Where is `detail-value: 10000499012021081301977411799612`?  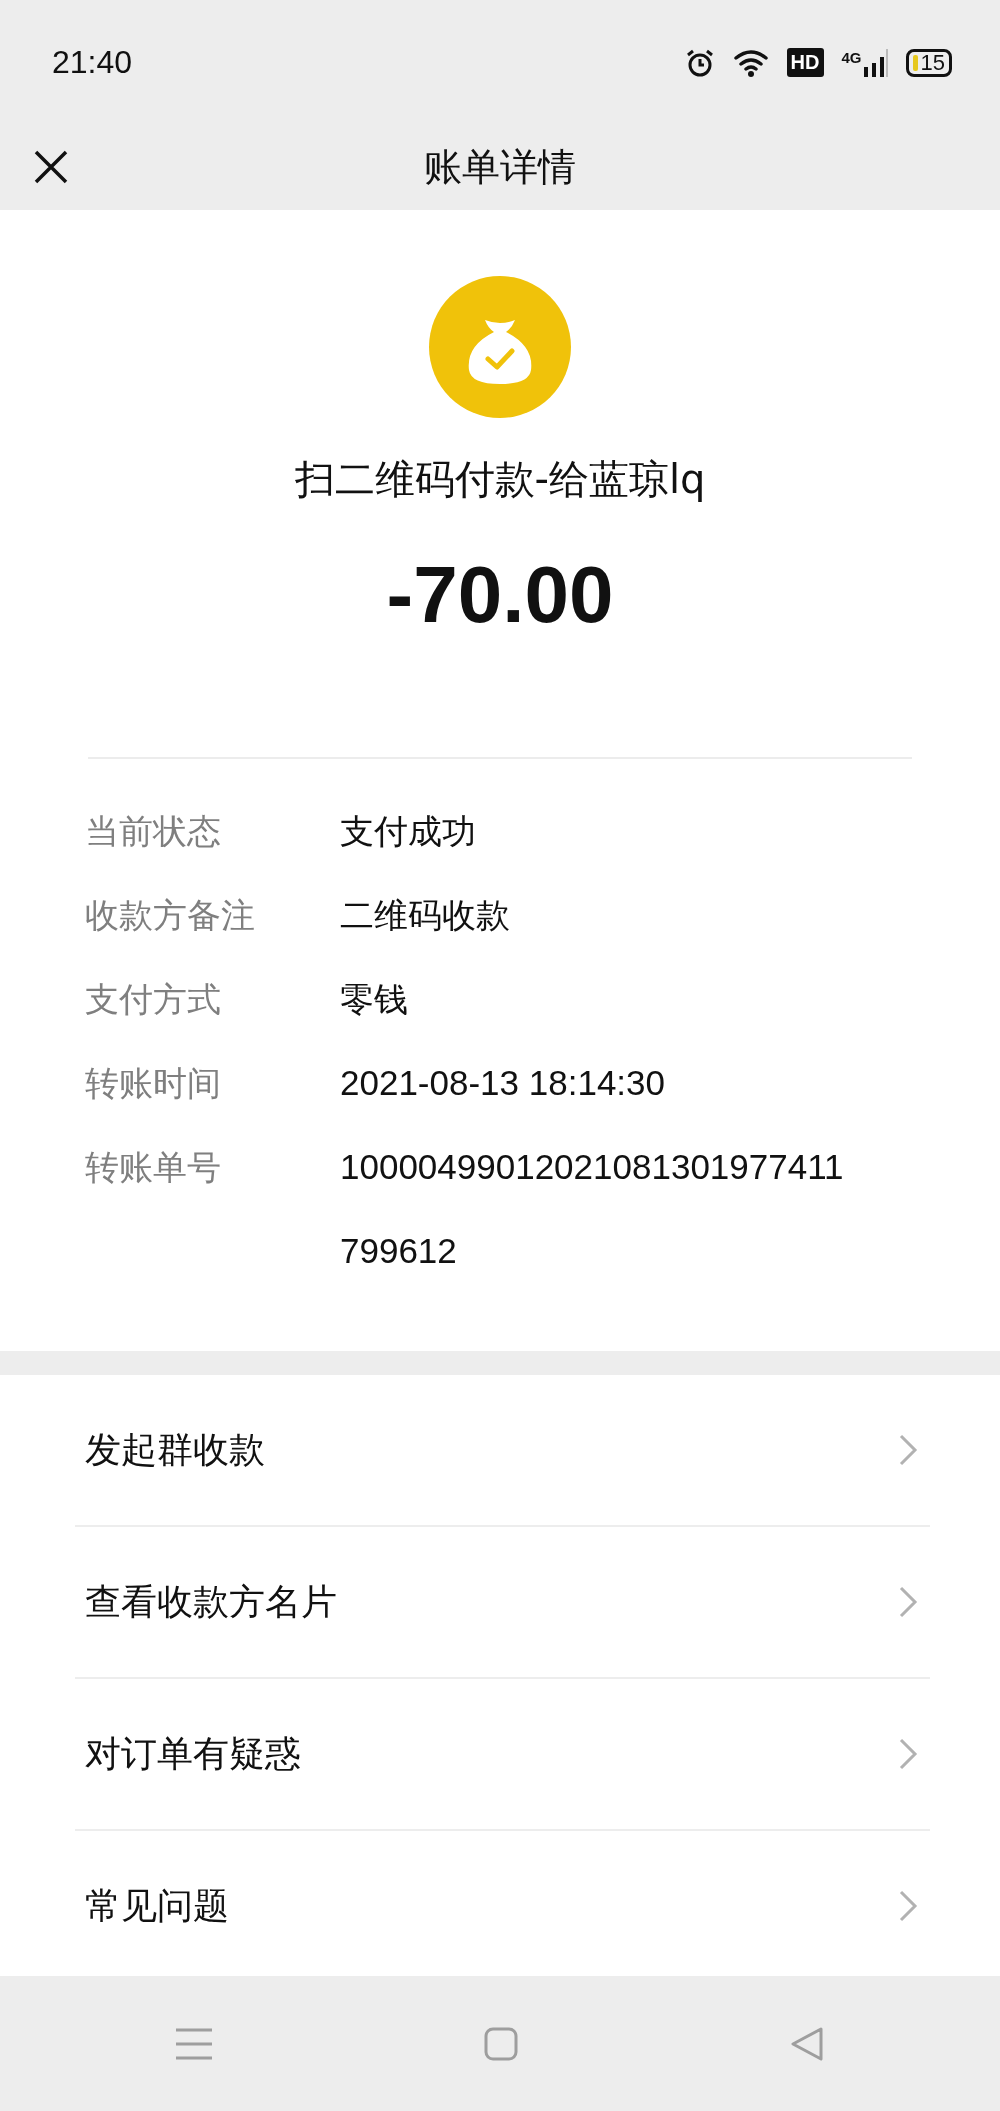
detail-value: 10000499012021081301977411799612 is located at coordinates (592, 1209).